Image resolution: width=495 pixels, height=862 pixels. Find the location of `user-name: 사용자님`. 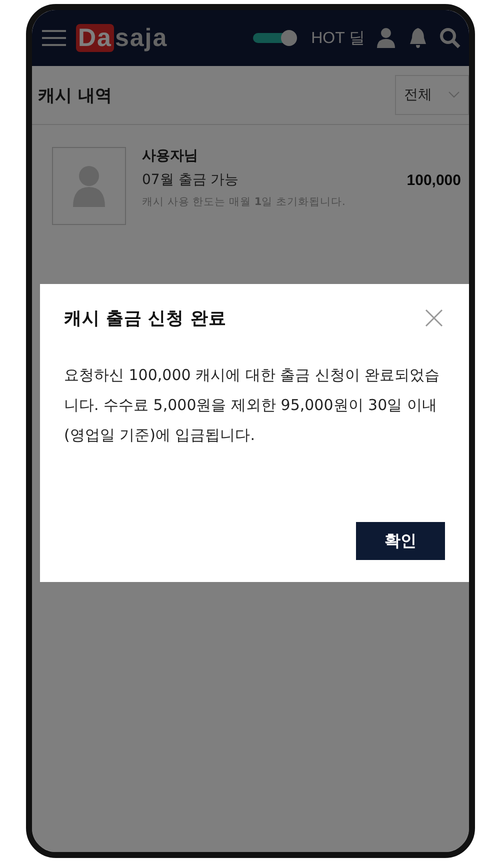

user-name: 사용자님 is located at coordinates (170, 156).